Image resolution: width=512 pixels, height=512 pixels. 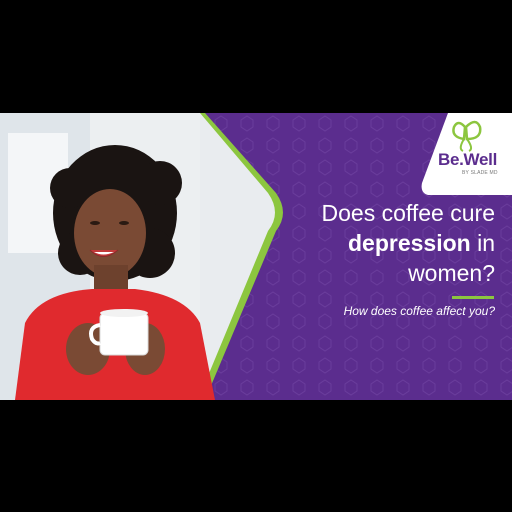 I want to click on brand-logo-text: Be.Well, so click(x=467, y=159).